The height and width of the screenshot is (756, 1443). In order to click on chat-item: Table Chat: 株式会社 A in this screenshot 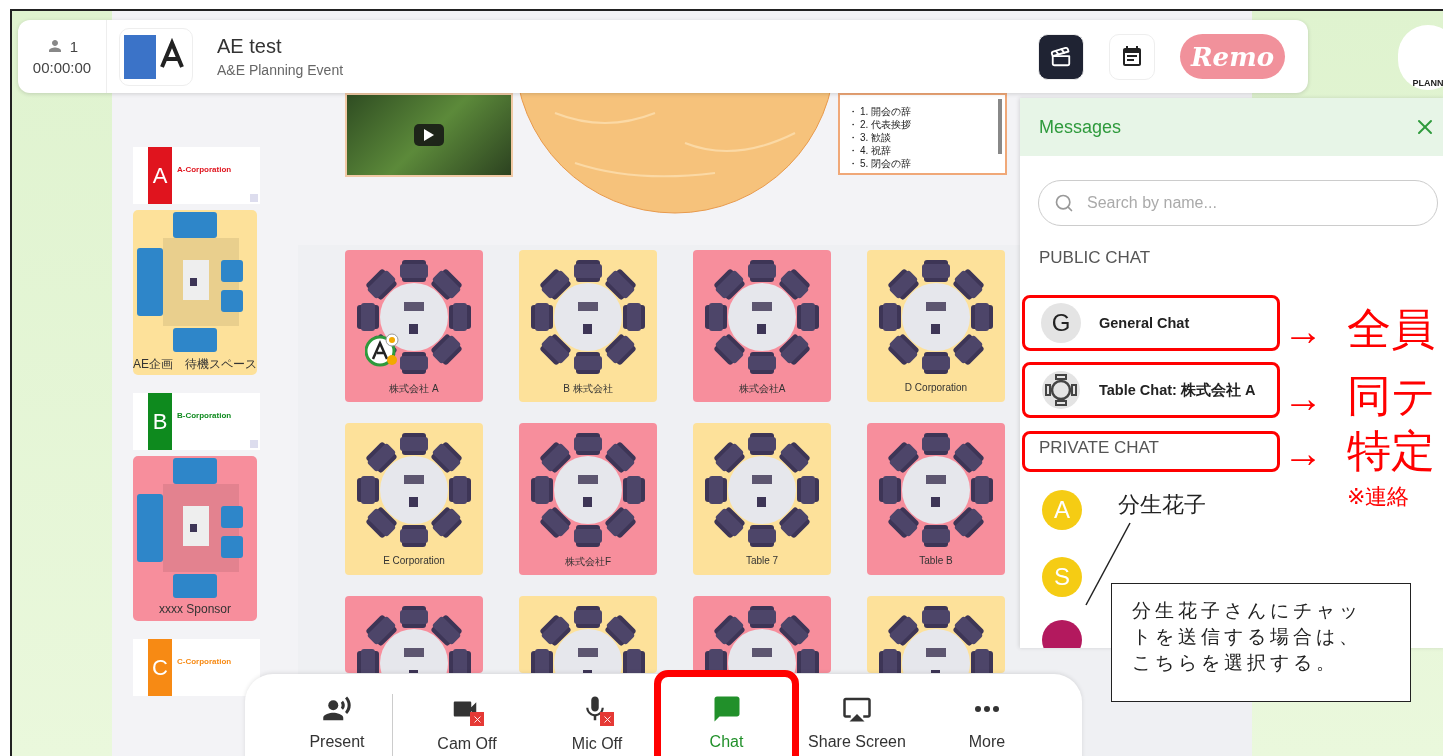, I will do `click(1142, 390)`.